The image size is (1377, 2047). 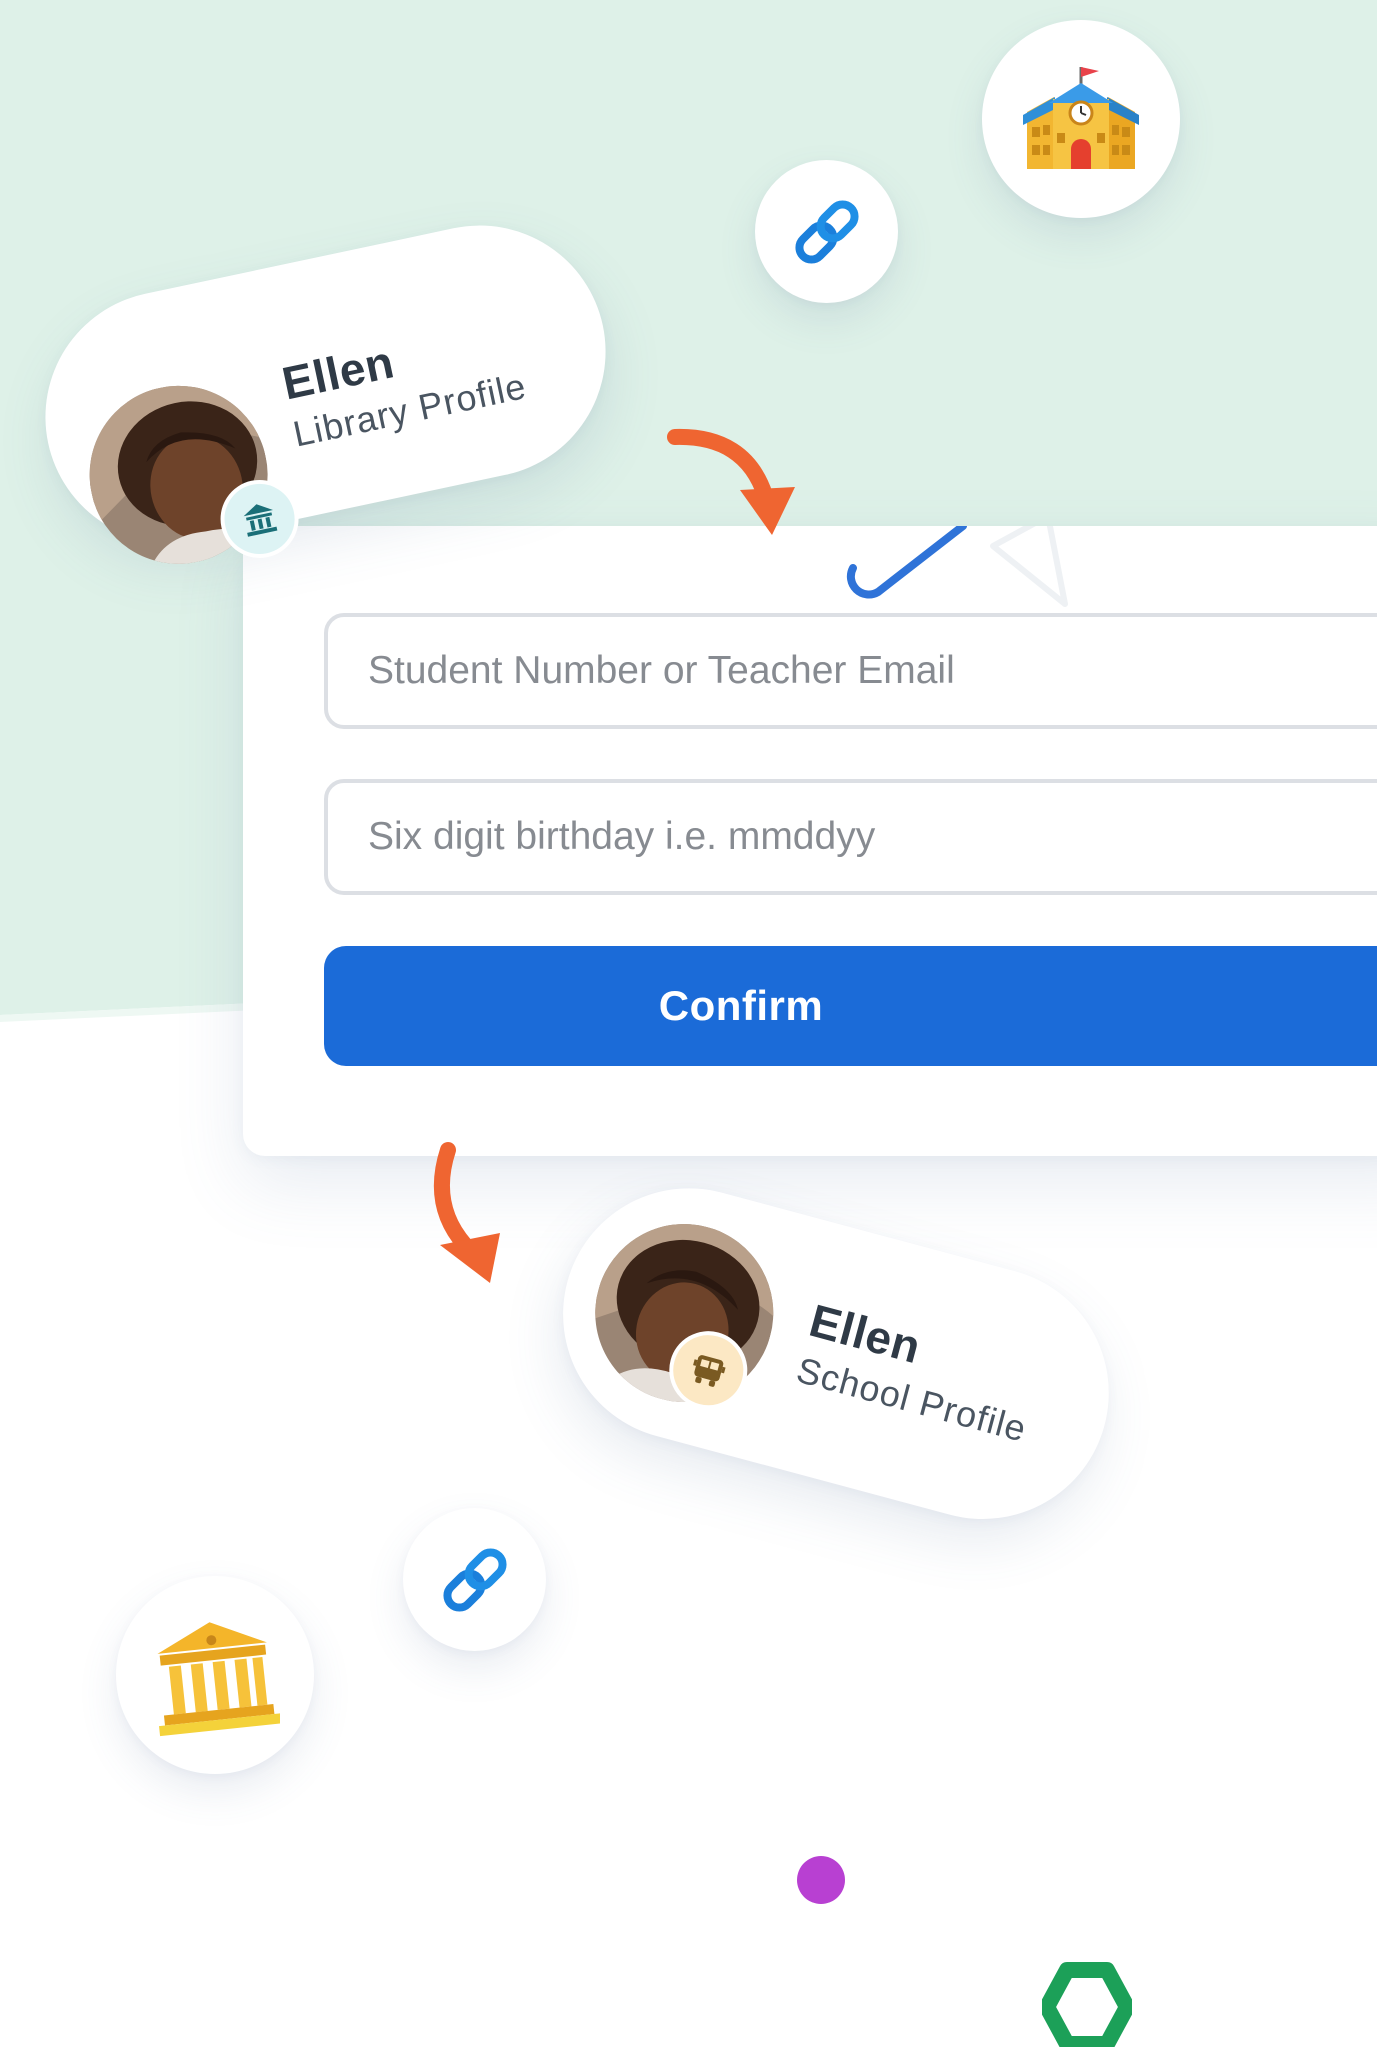 I want to click on school-bus-icon, so click(x=709, y=1371).